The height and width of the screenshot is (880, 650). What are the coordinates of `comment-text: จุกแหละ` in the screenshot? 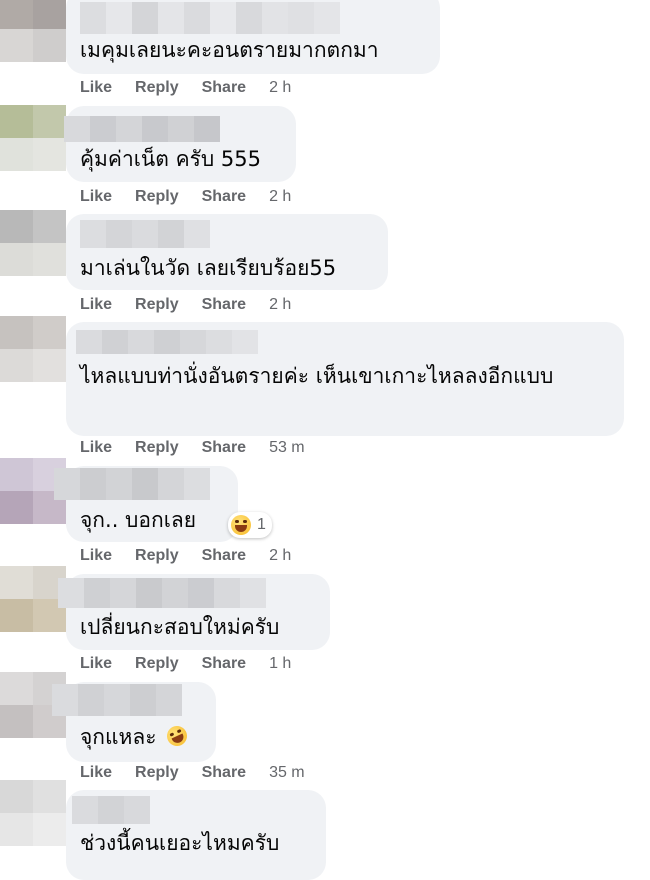 It's located at (135, 737).